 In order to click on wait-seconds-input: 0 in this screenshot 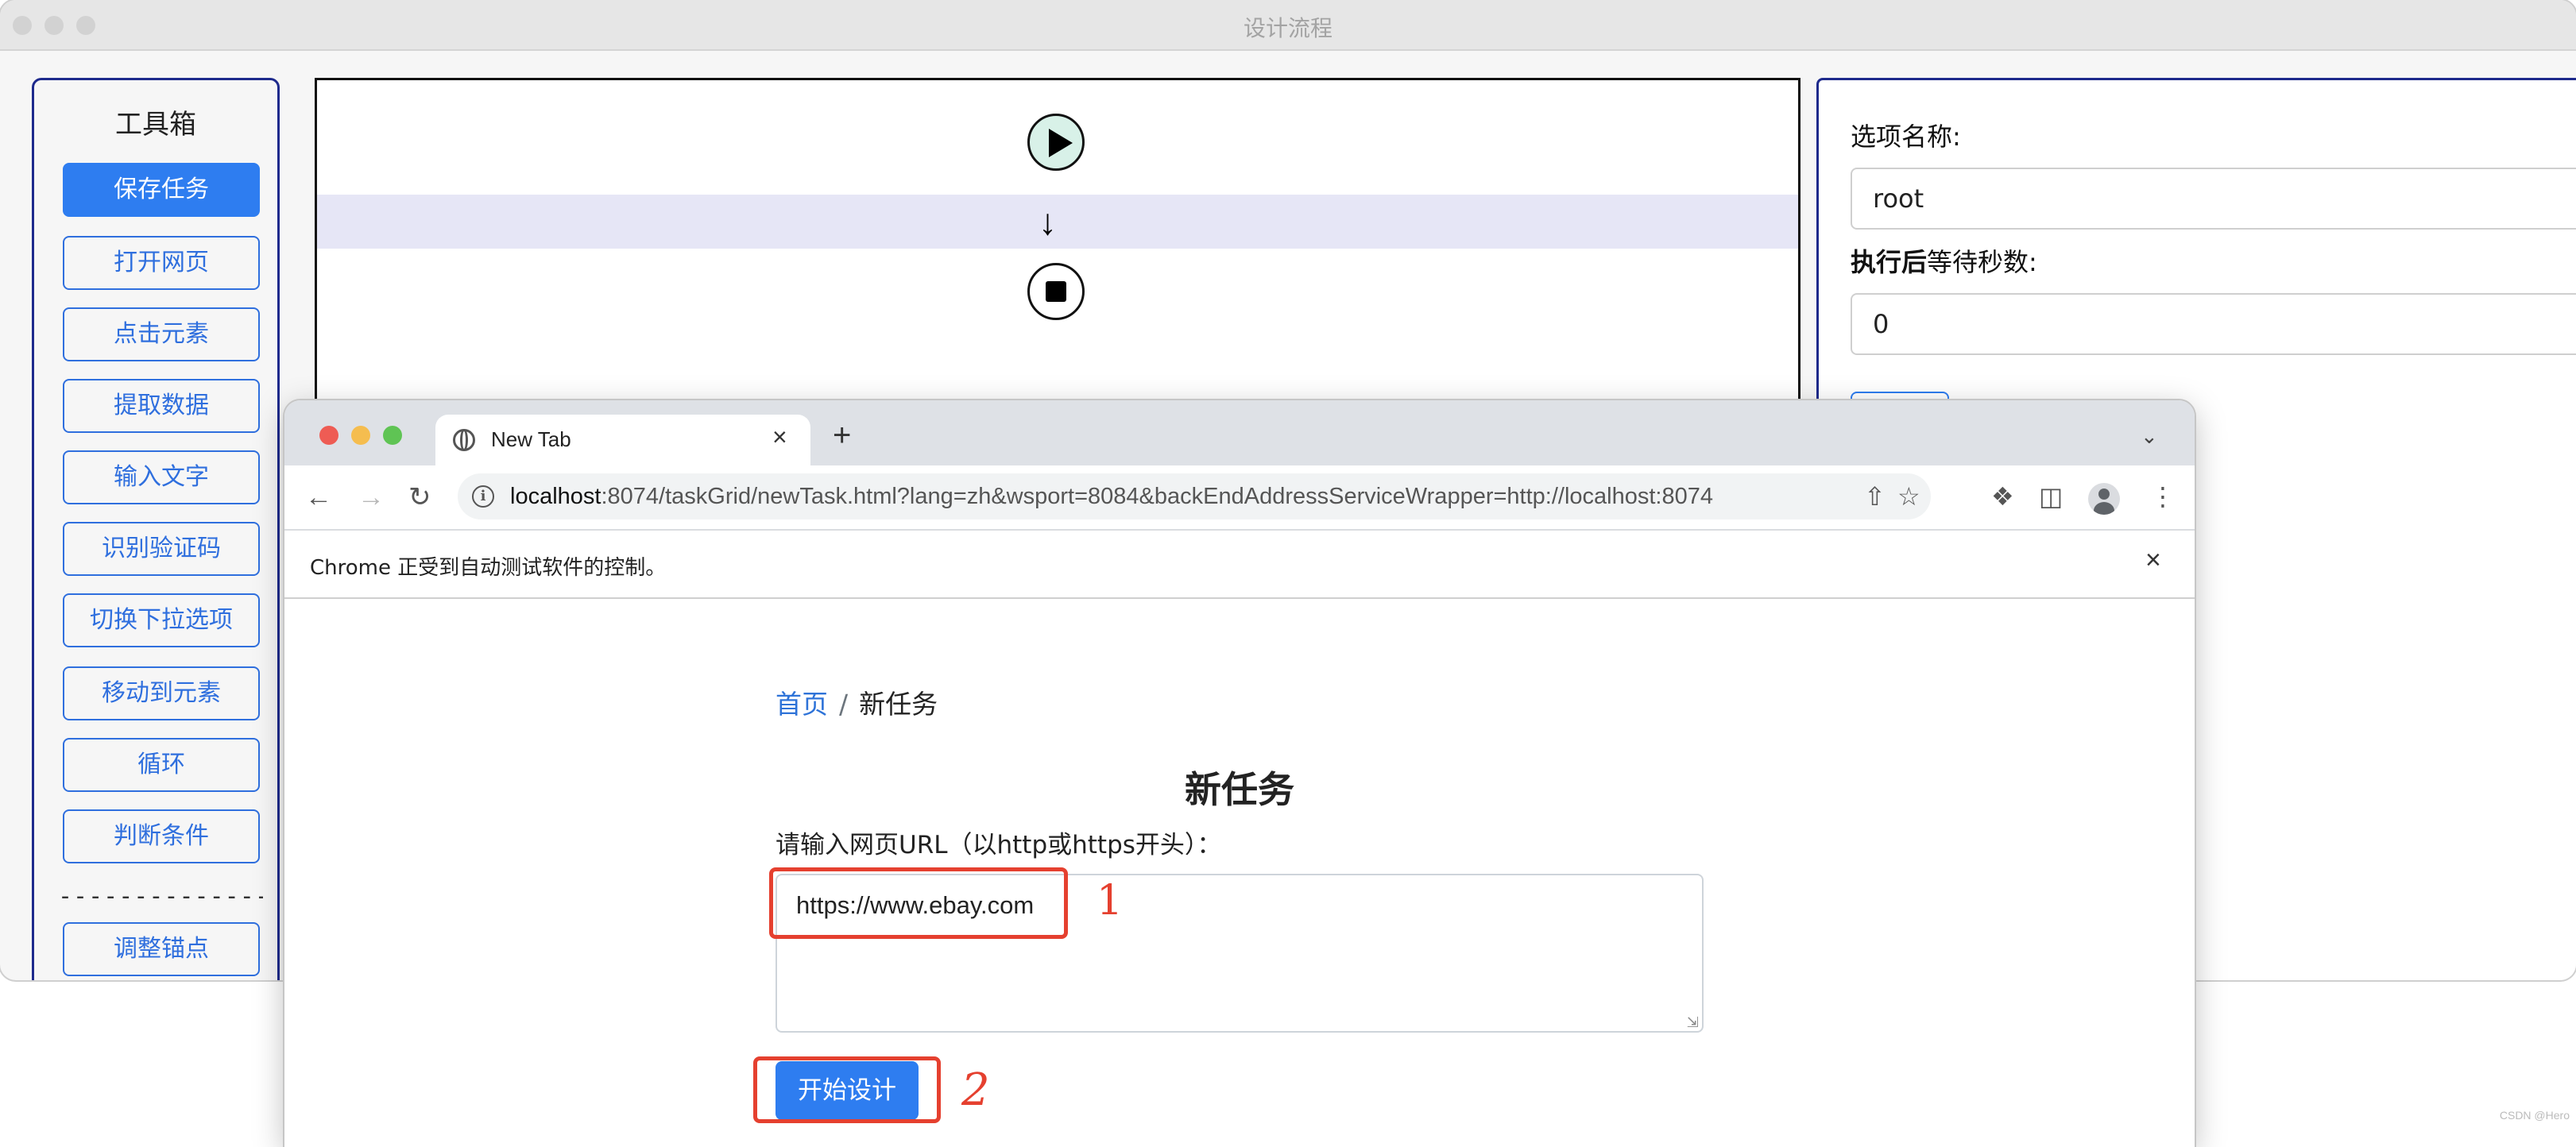, I will do `click(2213, 324)`.